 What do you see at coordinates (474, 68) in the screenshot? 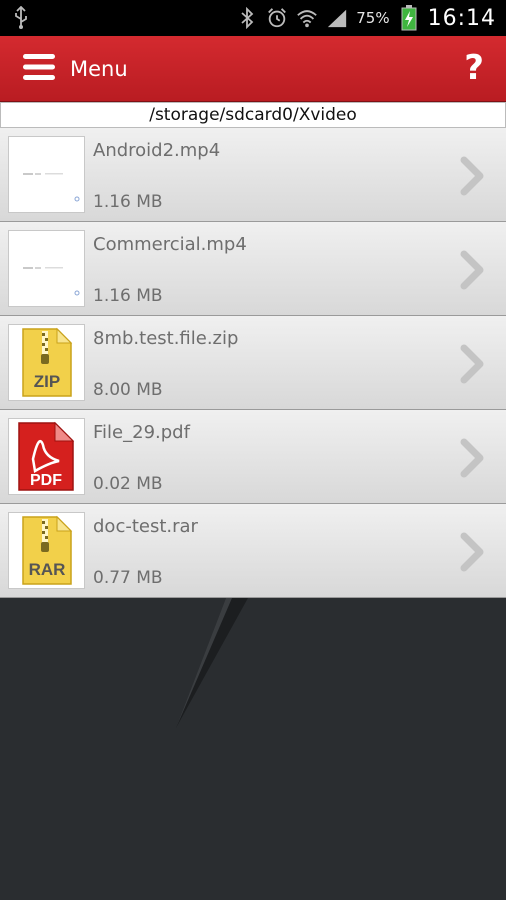
I see `help-button: ?` at bounding box center [474, 68].